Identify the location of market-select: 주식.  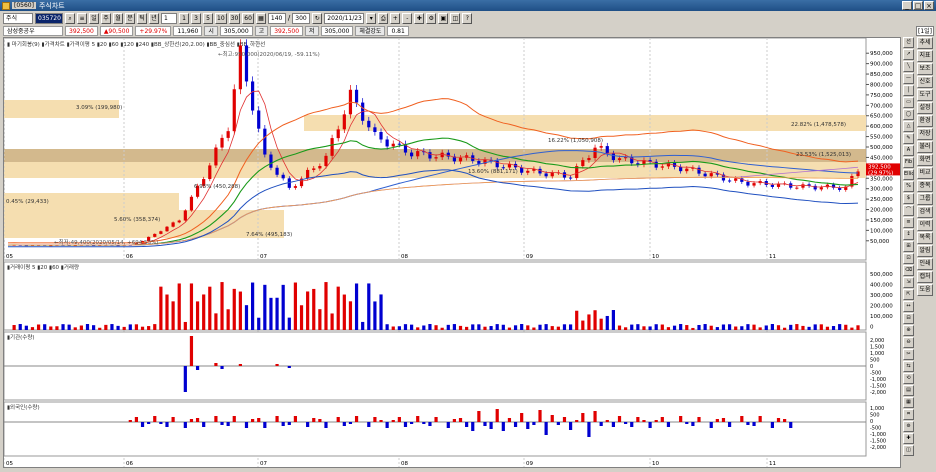
(18, 18).